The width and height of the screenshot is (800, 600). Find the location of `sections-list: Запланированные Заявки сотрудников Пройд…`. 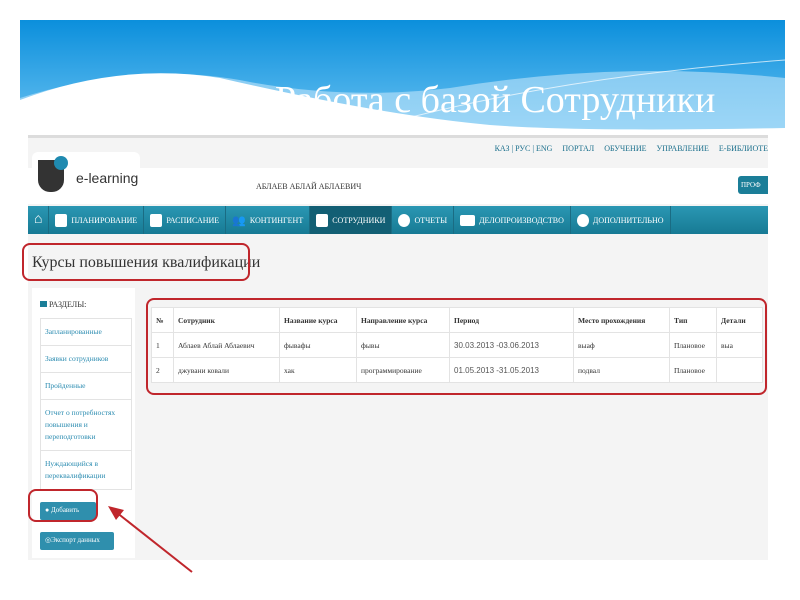

sections-list: Запланированные Заявки сотрудников Пройд… is located at coordinates (86, 404).